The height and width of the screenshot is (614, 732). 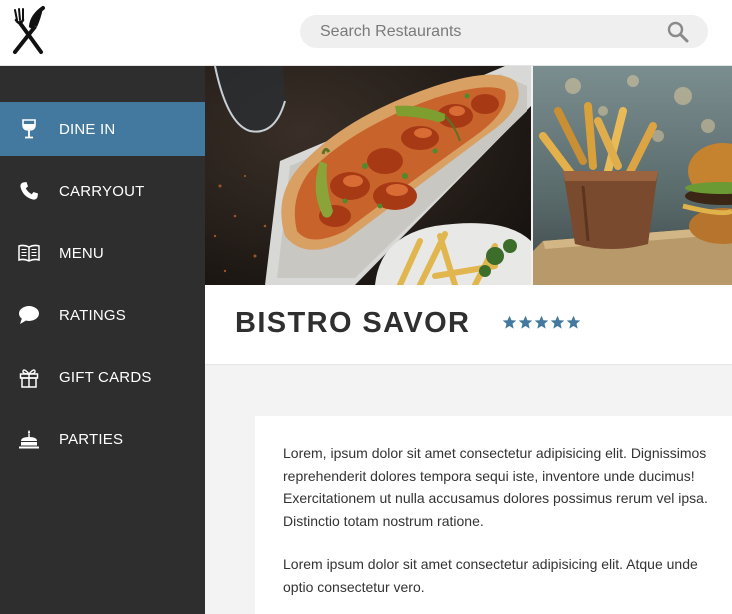 I want to click on sidebar-item-label: PARTIES, so click(x=91, y=439).